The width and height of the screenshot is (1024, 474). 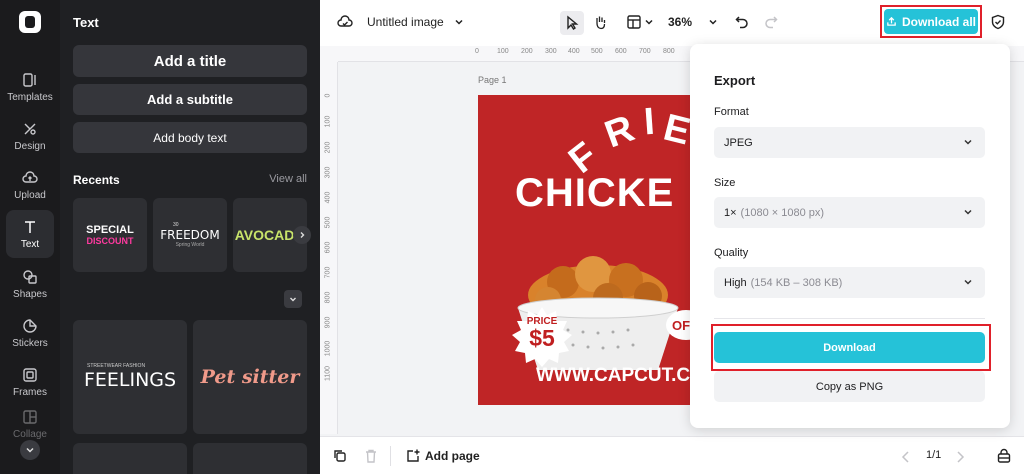 I want to click on format-value: JPEG, so click(x=738, y=142).